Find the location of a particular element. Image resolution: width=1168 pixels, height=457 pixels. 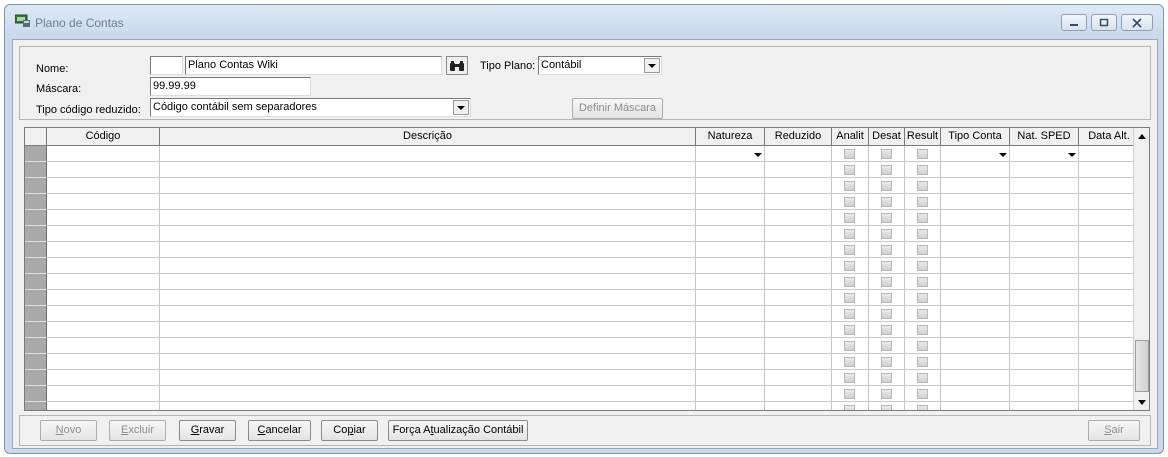

tipo-codigo-select: Código contábil sem separadores is located at coordinates (310, 107).